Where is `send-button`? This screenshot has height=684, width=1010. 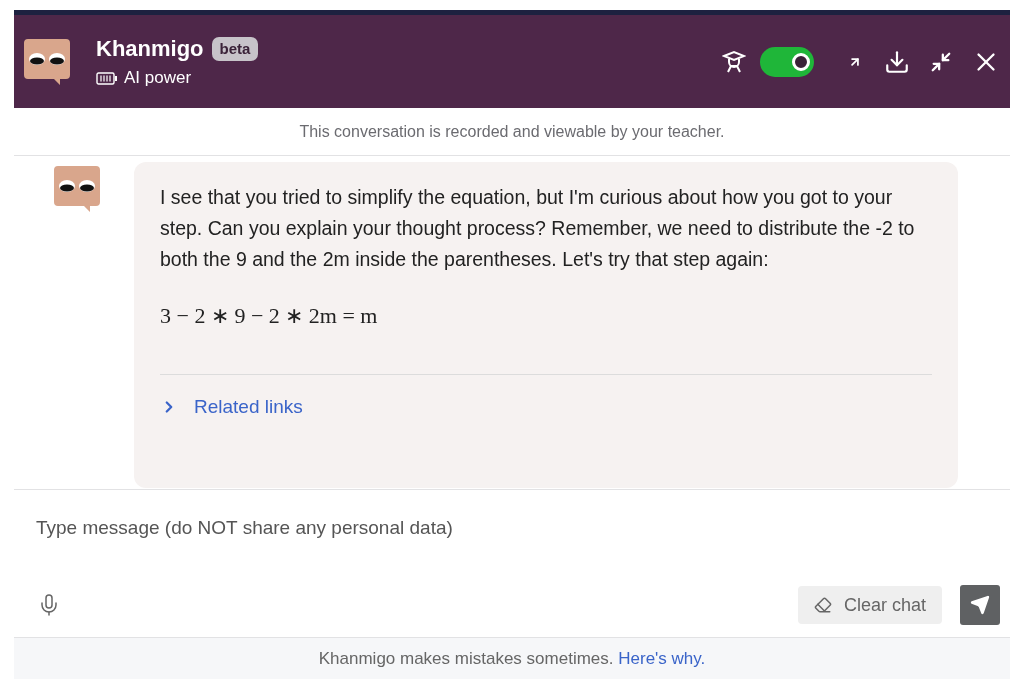 send-button is located at coordinates (980, 605).